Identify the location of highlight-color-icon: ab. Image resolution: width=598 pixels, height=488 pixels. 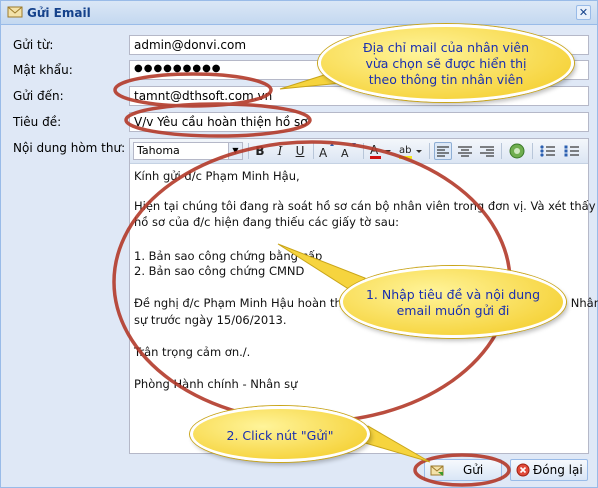
(411, 151).